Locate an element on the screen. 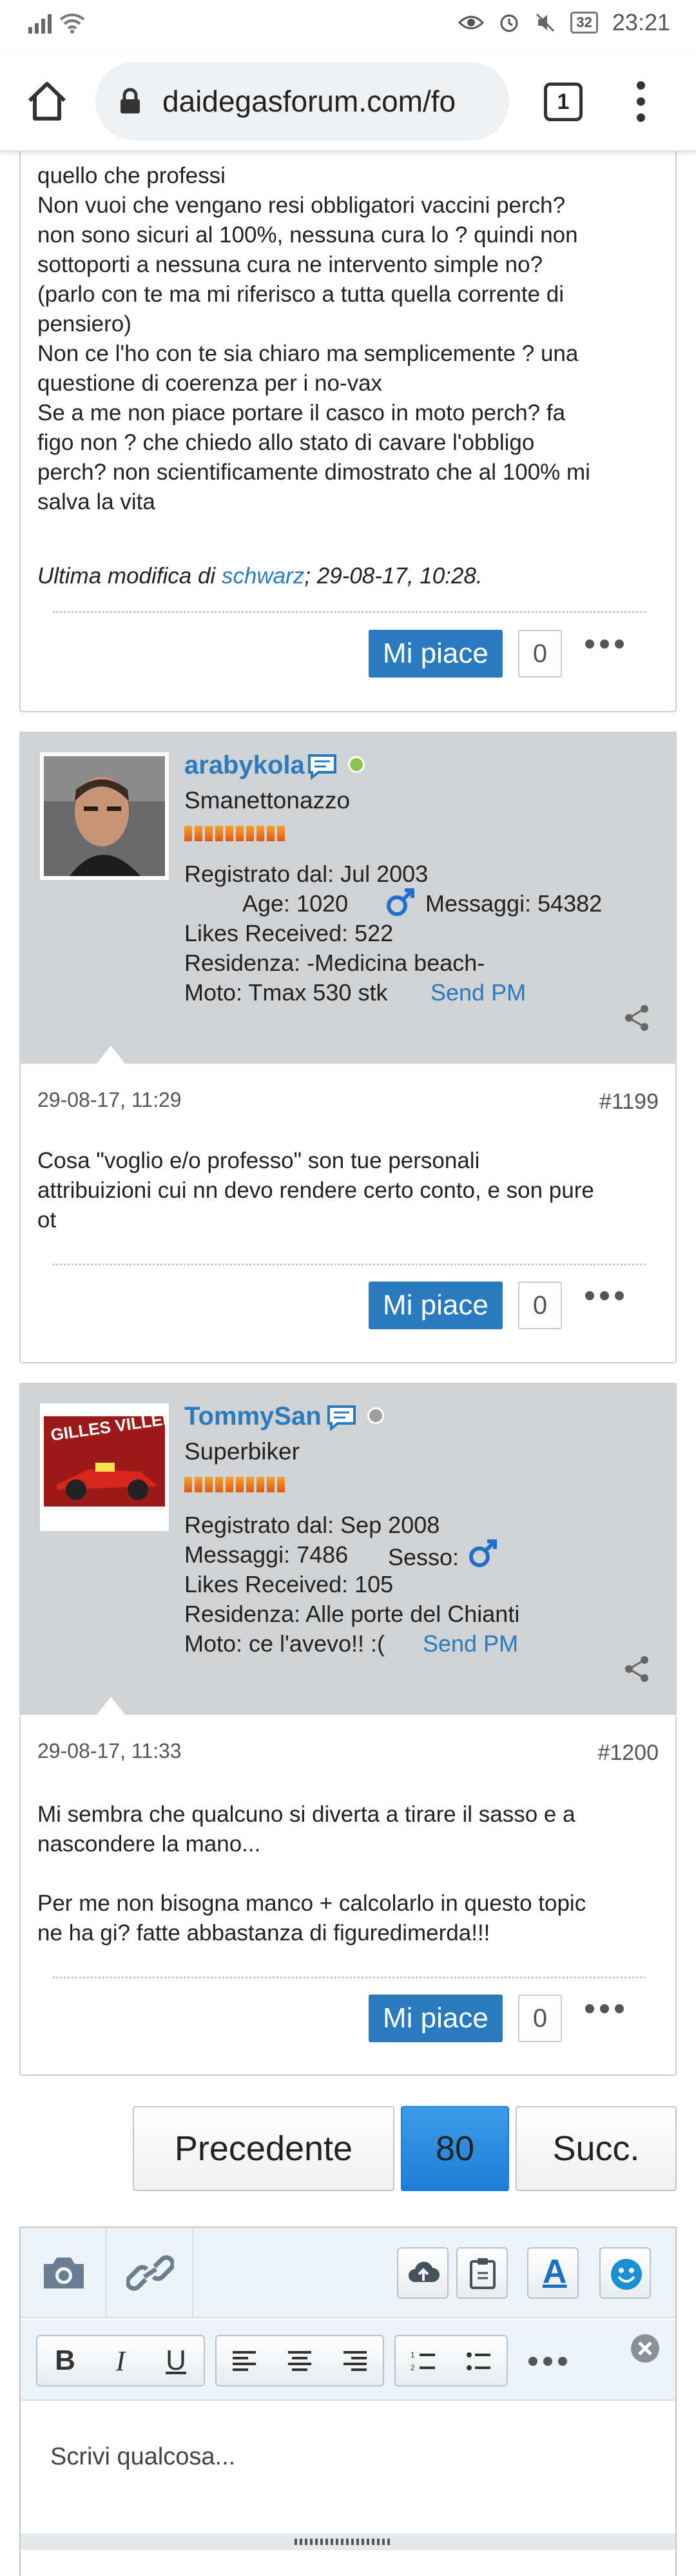 Image resolution: width=696 pixels, height=2576 pixels. next-page-button: Succ. is located at coordinates (596, 2148).